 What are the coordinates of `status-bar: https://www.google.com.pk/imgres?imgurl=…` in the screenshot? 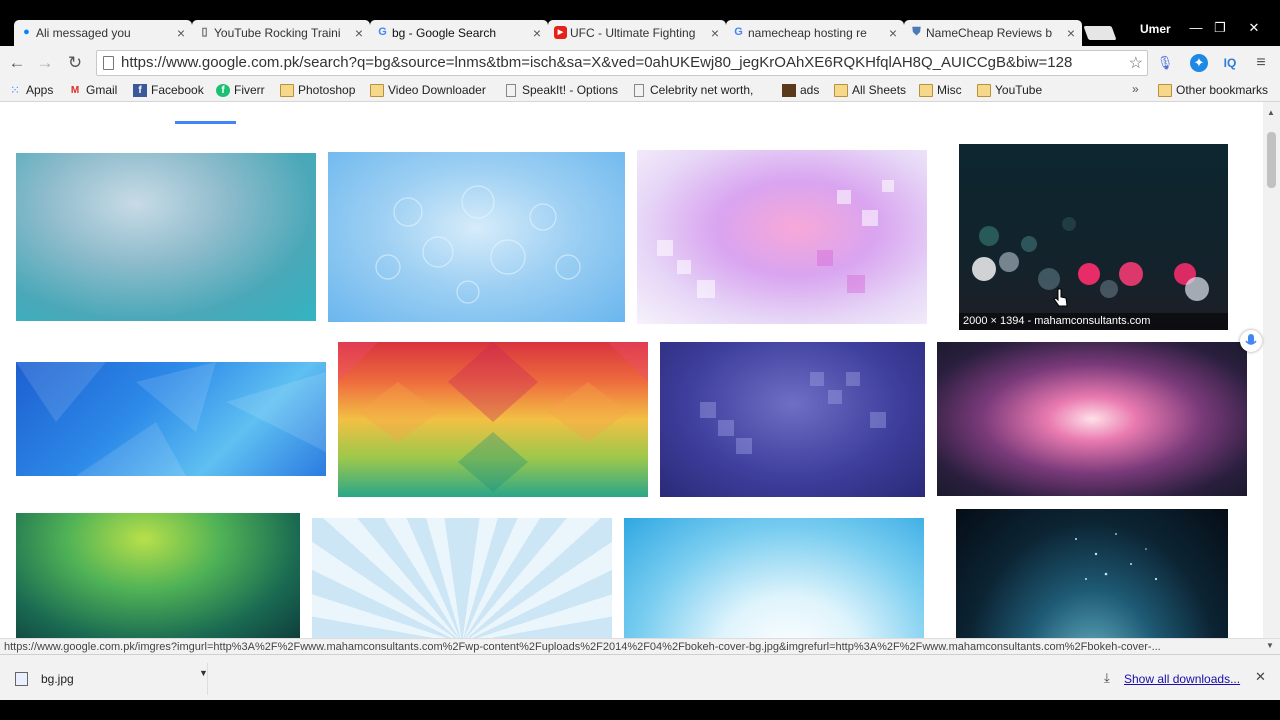 It's located at (640, 646).